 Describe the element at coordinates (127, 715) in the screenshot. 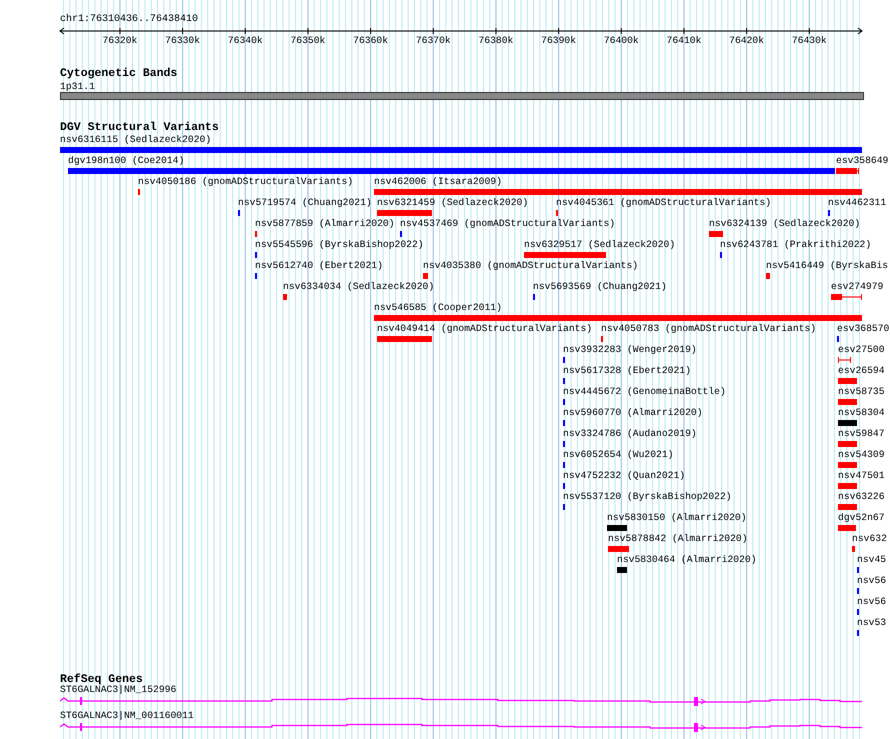

I see `gene-label: ST6GALNAC3|NM_001160011` at that location.